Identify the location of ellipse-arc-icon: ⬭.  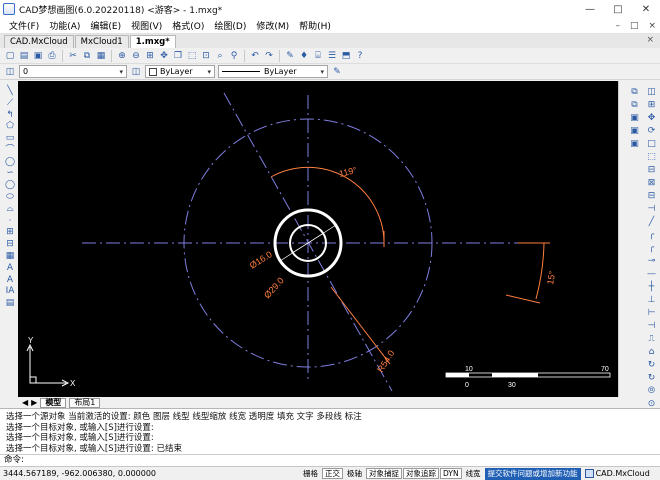
(10, 197).